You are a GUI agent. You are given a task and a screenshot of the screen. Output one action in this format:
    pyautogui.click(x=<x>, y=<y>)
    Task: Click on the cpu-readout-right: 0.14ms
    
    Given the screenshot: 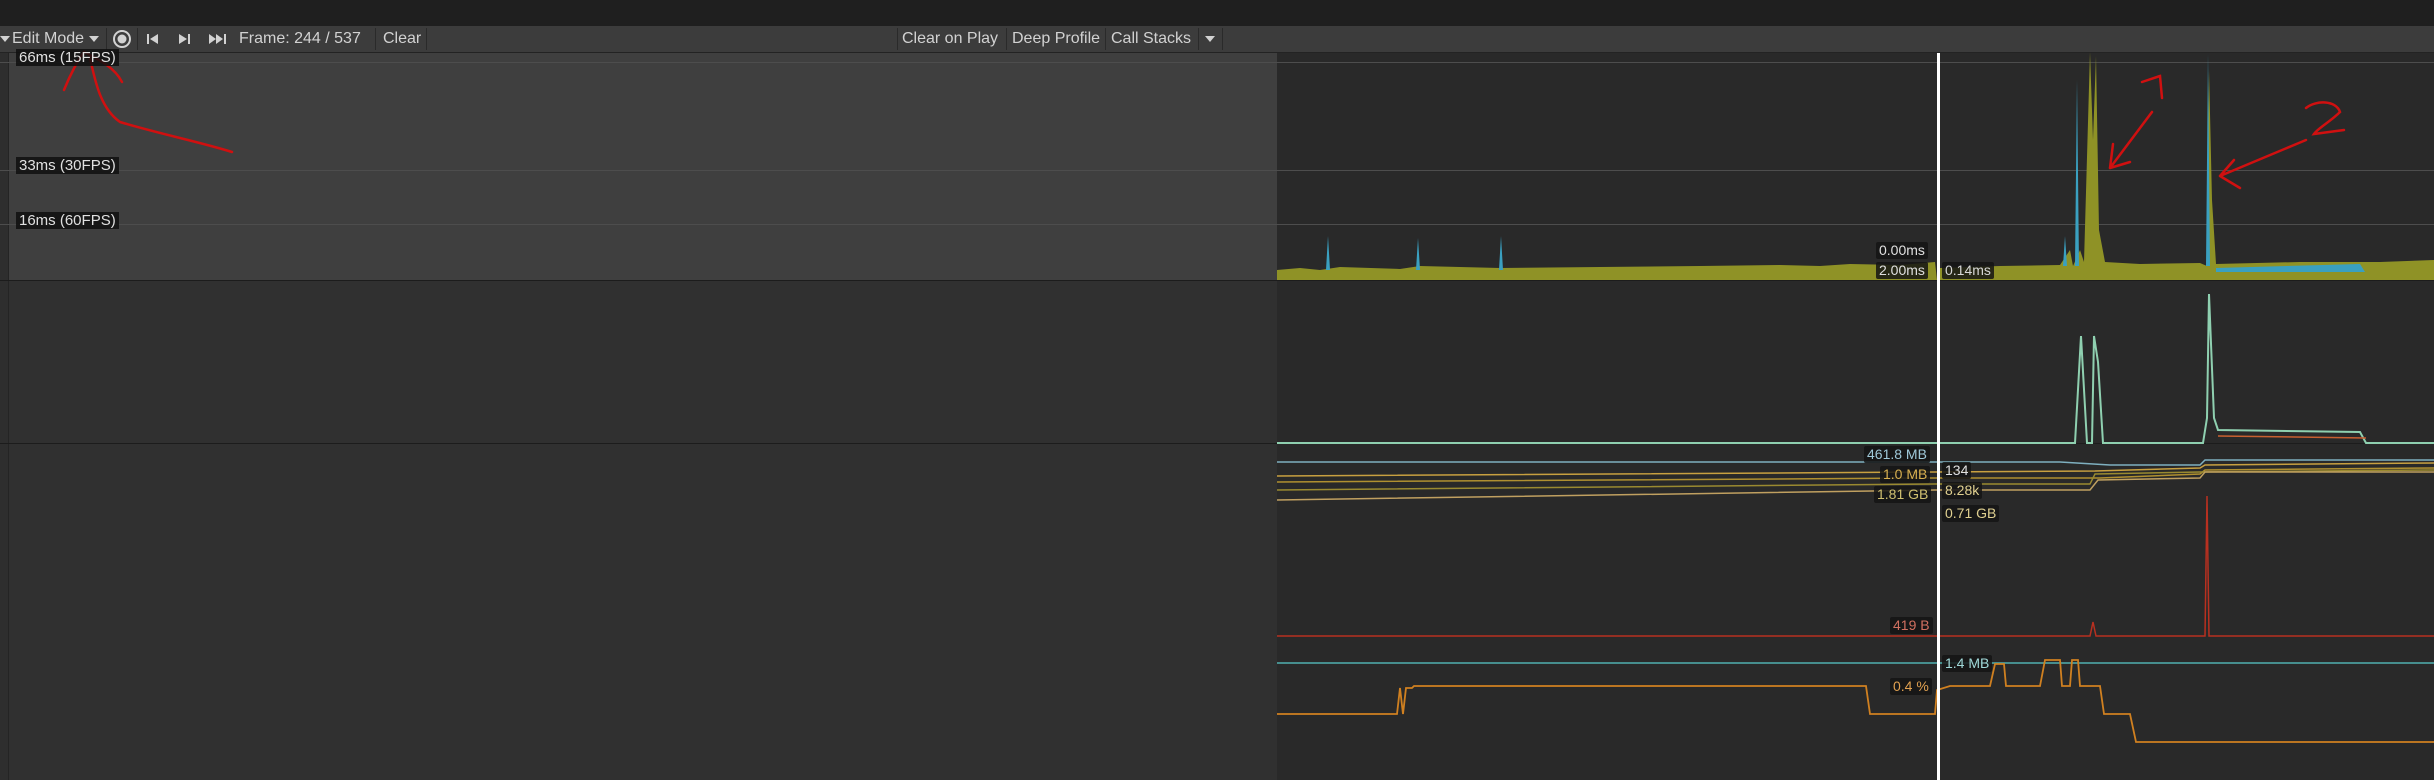 What is the action you would take?
    pyautogui.click(x=1968, y=270)
    